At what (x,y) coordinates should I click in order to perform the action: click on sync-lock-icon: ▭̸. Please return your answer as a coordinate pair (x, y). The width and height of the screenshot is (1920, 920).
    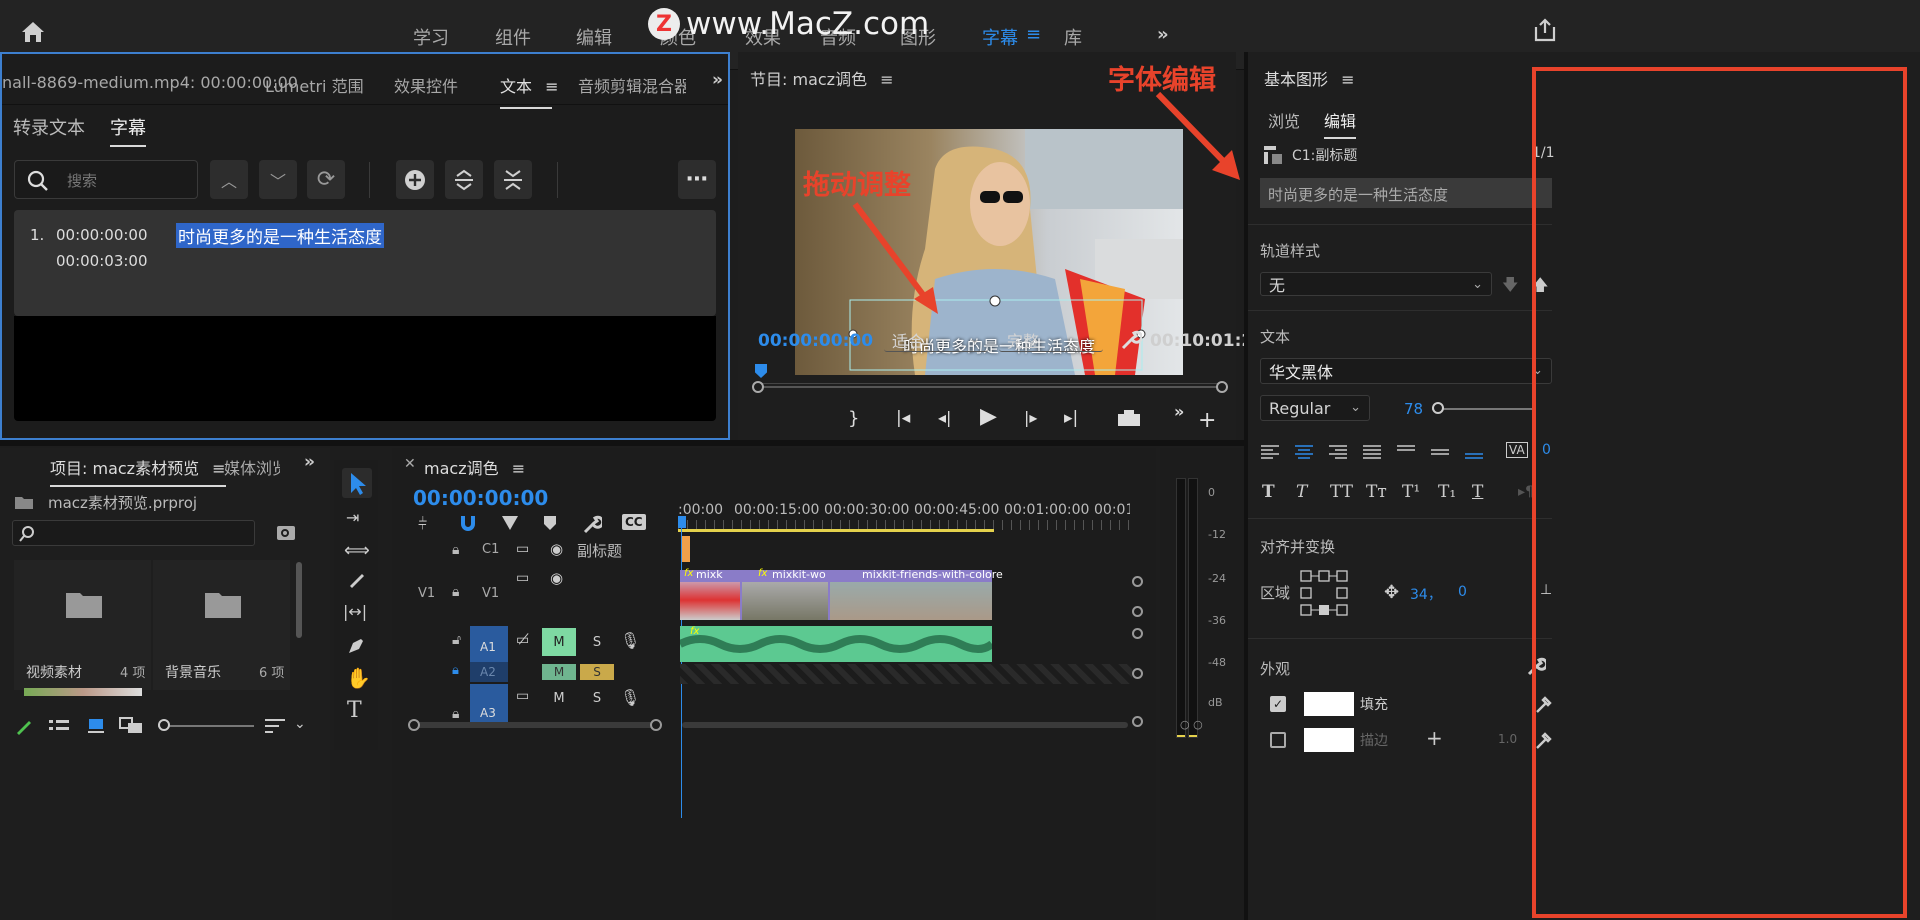
    Looking at the image, I should click on (522, 640).